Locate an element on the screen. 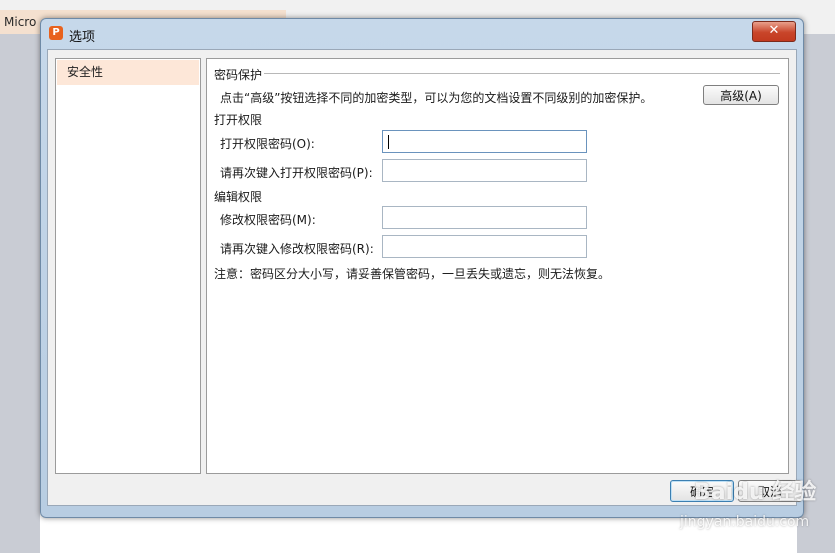 This screenshot has height=553, width=835. open-password-input is located at coordinates (484, 141).